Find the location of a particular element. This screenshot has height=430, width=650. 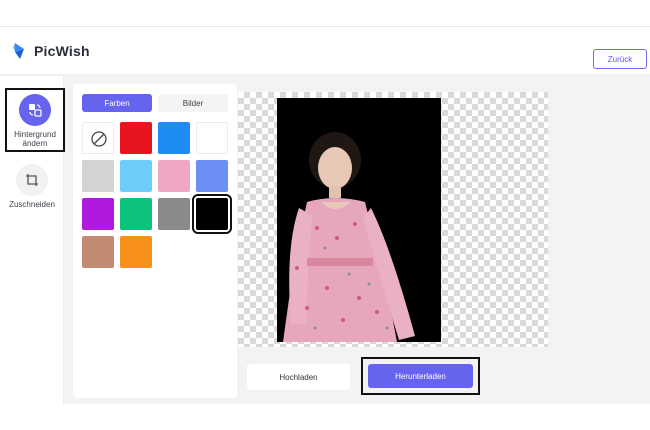

download-button-highlight: Herunterladen is located at coordinates (420, 376).